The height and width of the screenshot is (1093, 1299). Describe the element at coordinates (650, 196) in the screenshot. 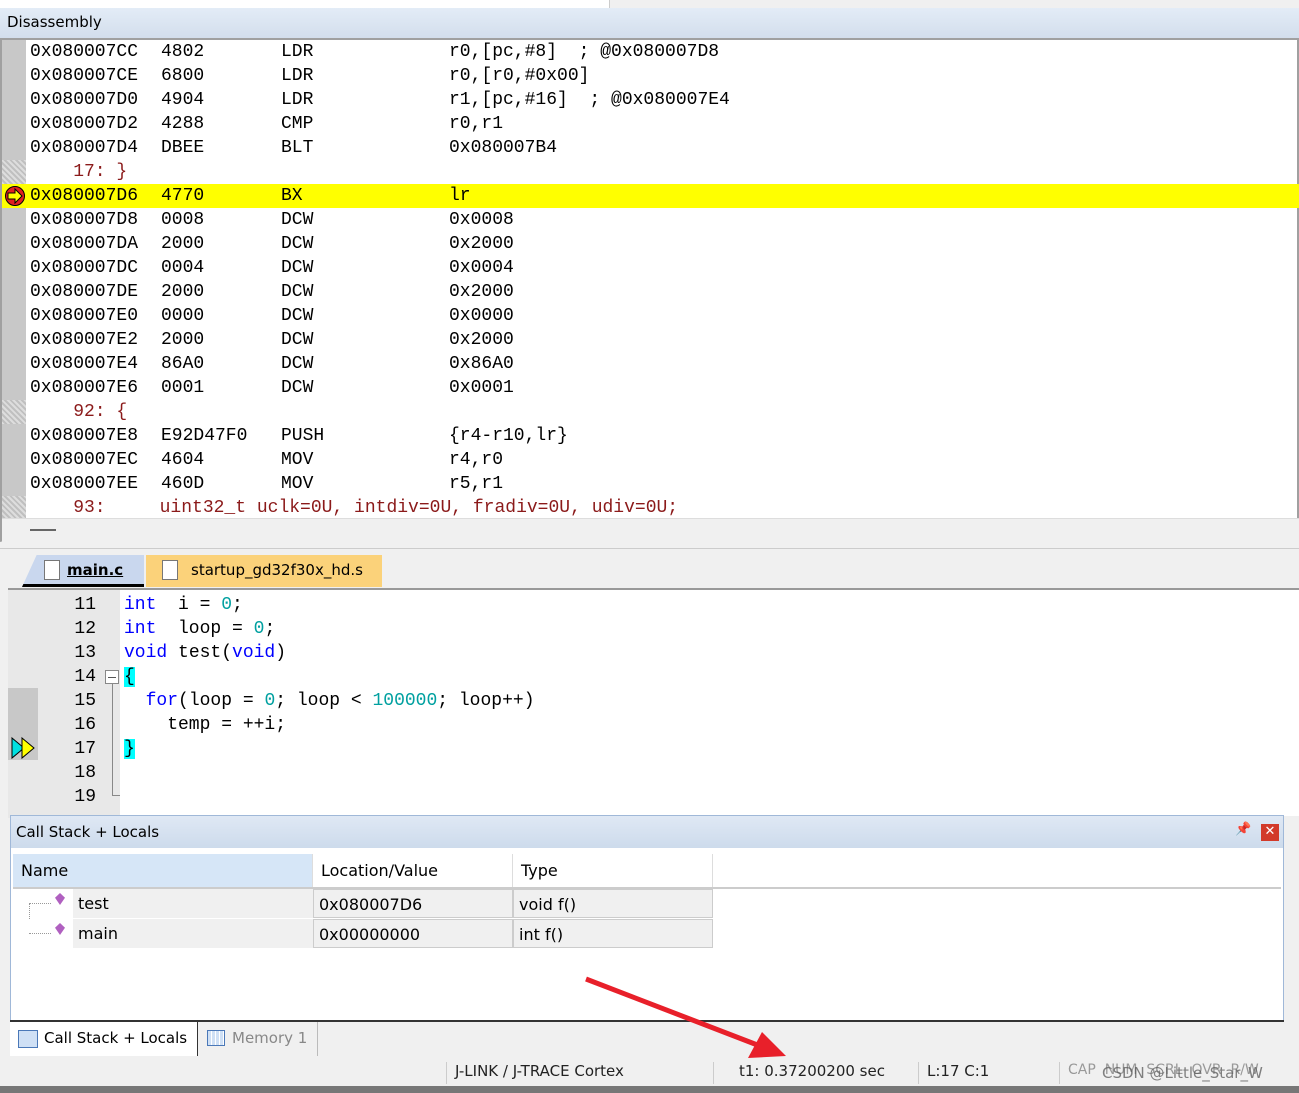

I see `disassembly-row: 0x080007D6 4770 BX lr` at that location.